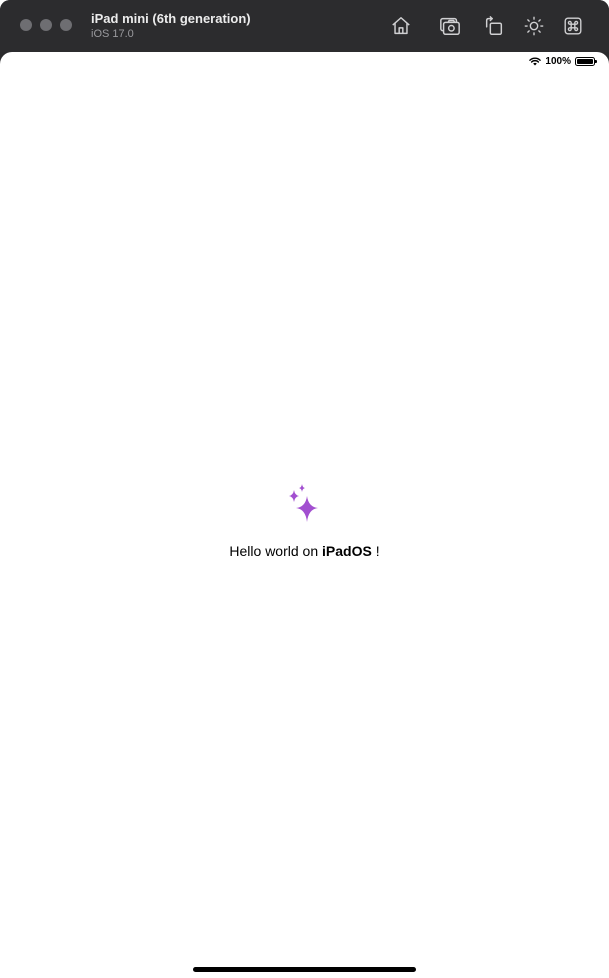  What do you see at coordinates (26, 25) in the screenshot?
I see `close-window-button` at bounding box center [26, 25].